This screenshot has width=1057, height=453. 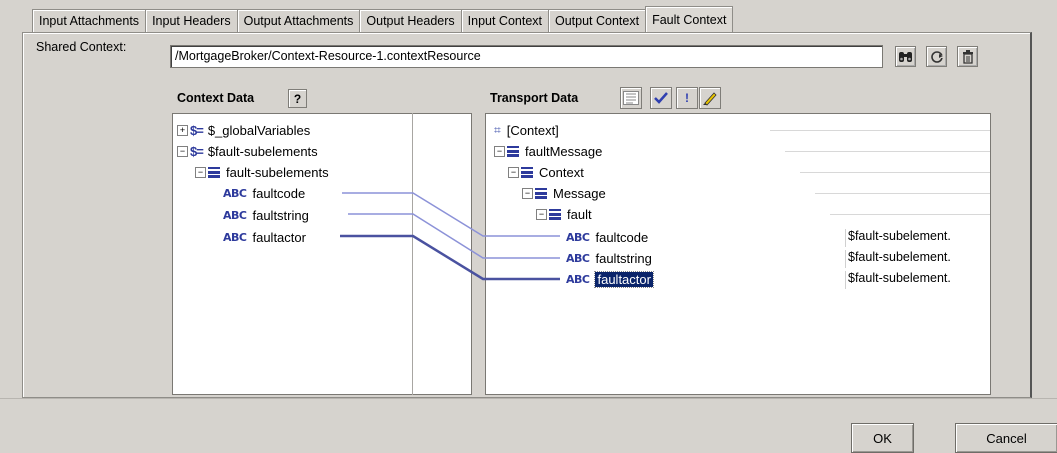 What do you see at coordinates (689, 19) in the screenshot?
I see `tab-fault-context: Fault Context` at bounding box center [689, 19].